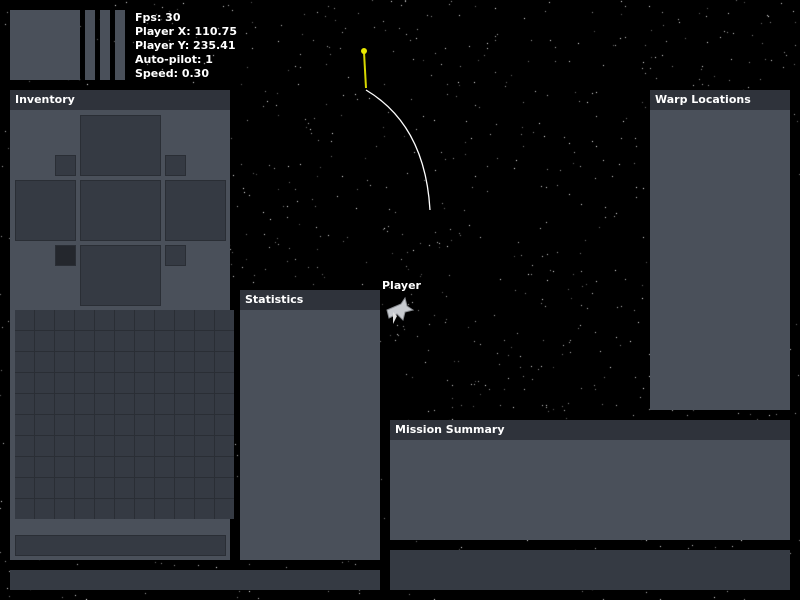 The image size is (800, 600). What do you see at coordinates (364, 51) in the screenshot?
I see `waypoint-icon` at bounding box center [364, 51].